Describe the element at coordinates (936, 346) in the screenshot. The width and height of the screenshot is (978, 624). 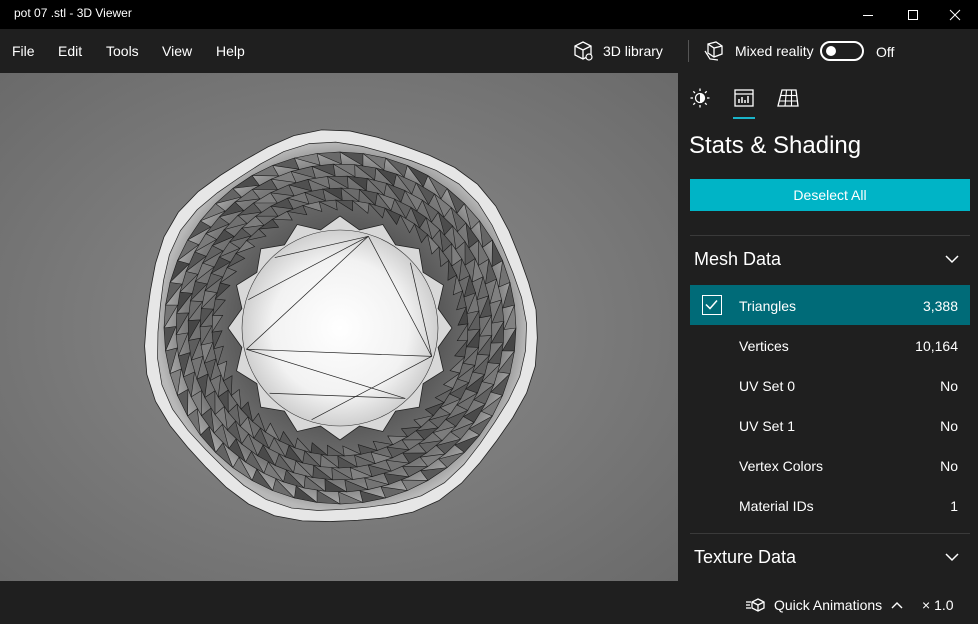
I see `stat-value: 10,164` at that location.